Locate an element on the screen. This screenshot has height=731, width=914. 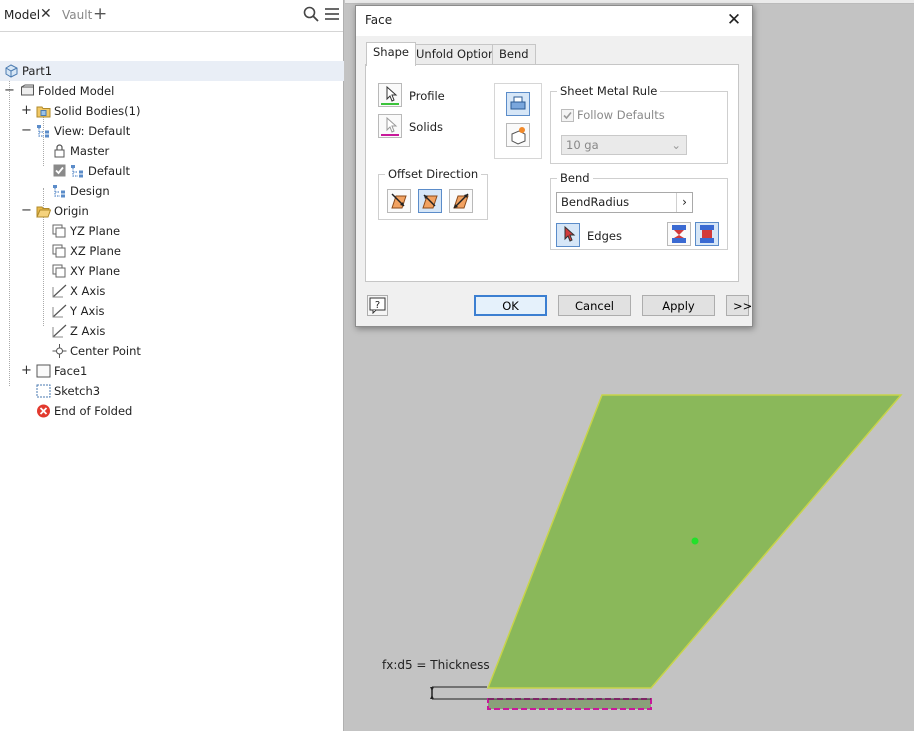
offset-direction-1-button is located at coordinates (399, 201).